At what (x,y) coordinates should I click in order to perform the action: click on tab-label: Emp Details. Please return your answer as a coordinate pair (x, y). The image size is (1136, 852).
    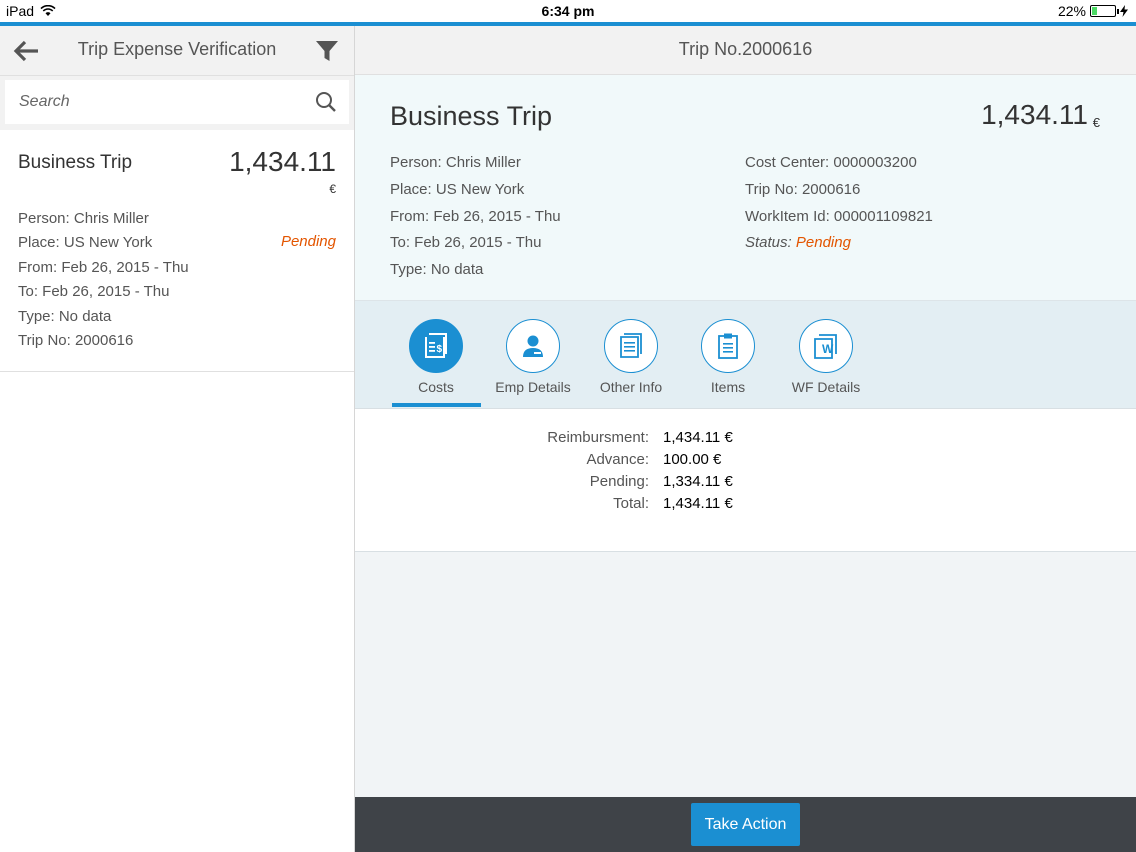
    Looking at the image, I should click on (533, 387).